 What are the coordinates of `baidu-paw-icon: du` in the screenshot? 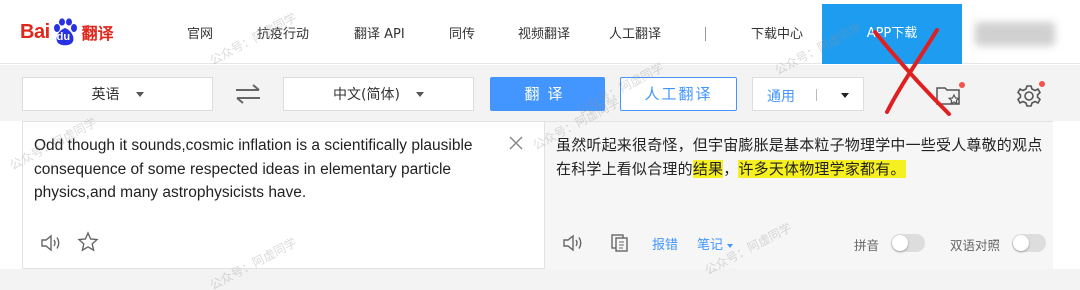 It's located at (65, 32).